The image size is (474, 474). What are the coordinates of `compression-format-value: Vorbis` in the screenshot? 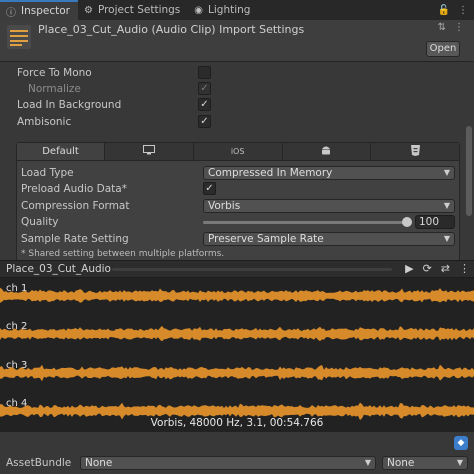 It's located at (224, 206).